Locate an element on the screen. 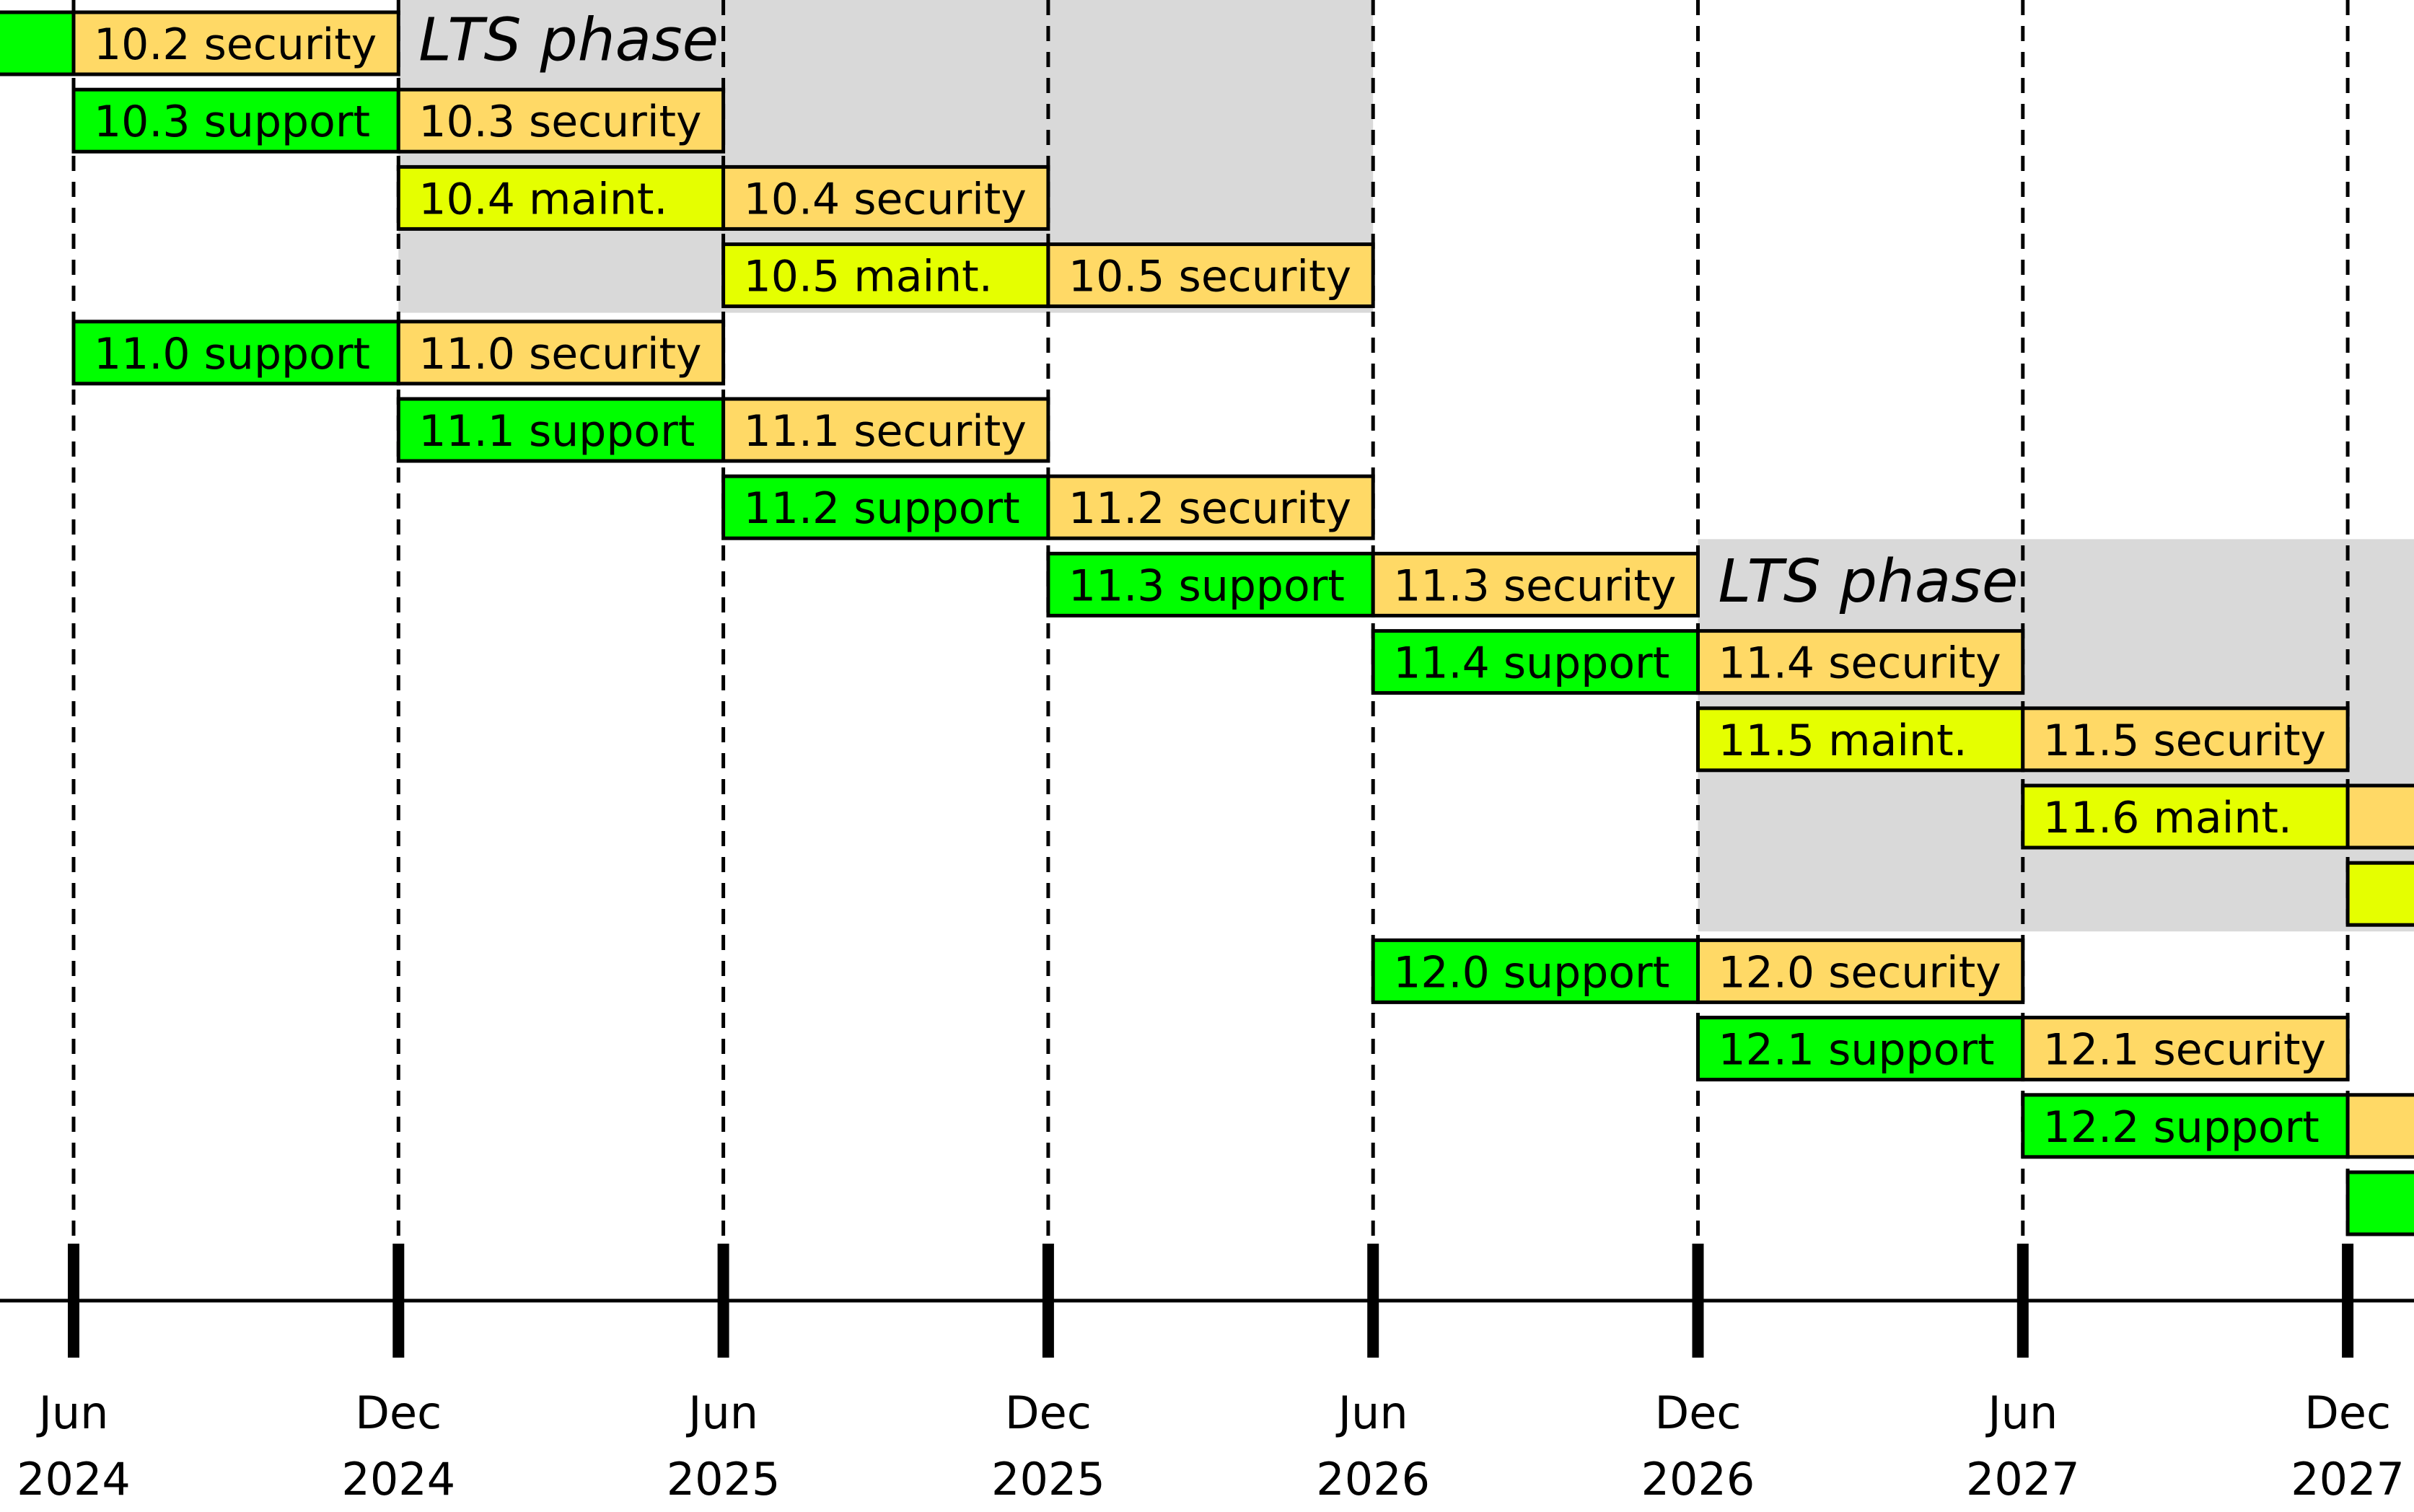 Image resolution: width=2414 pixels, height=1512 pixels. version-row: 11.6 maint. is located at coordinates (2217, 817).